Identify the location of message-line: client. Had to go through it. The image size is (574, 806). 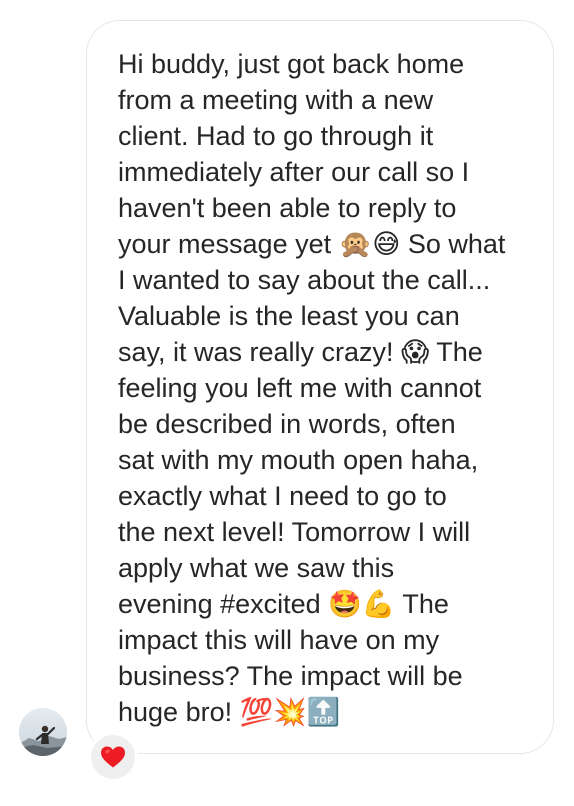
(276, 136).